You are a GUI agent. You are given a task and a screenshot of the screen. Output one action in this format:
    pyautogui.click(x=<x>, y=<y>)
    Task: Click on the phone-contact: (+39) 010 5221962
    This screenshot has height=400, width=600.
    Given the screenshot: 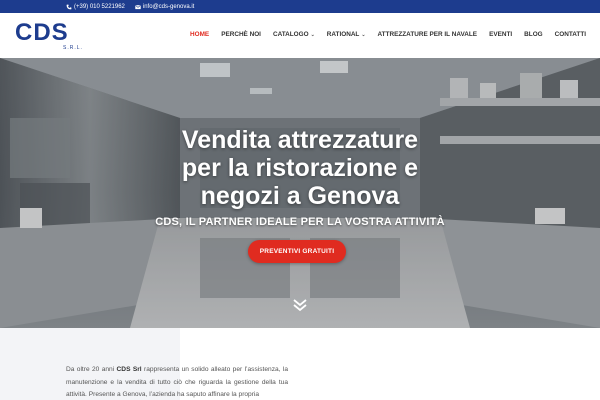 What is the action you would take?
    pyautogui.click(x=95, y=7)
    